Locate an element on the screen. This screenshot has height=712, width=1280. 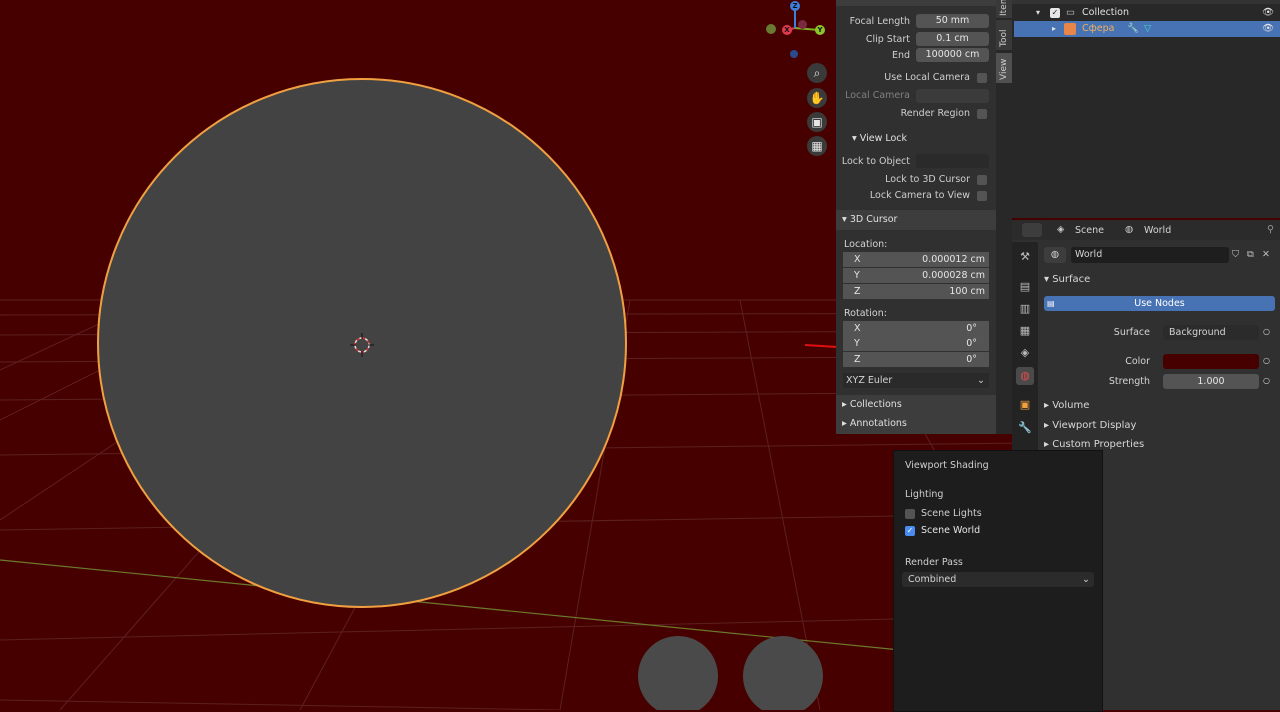
lock-3d-cursor-checkbox is located at coordinates (982, 180).